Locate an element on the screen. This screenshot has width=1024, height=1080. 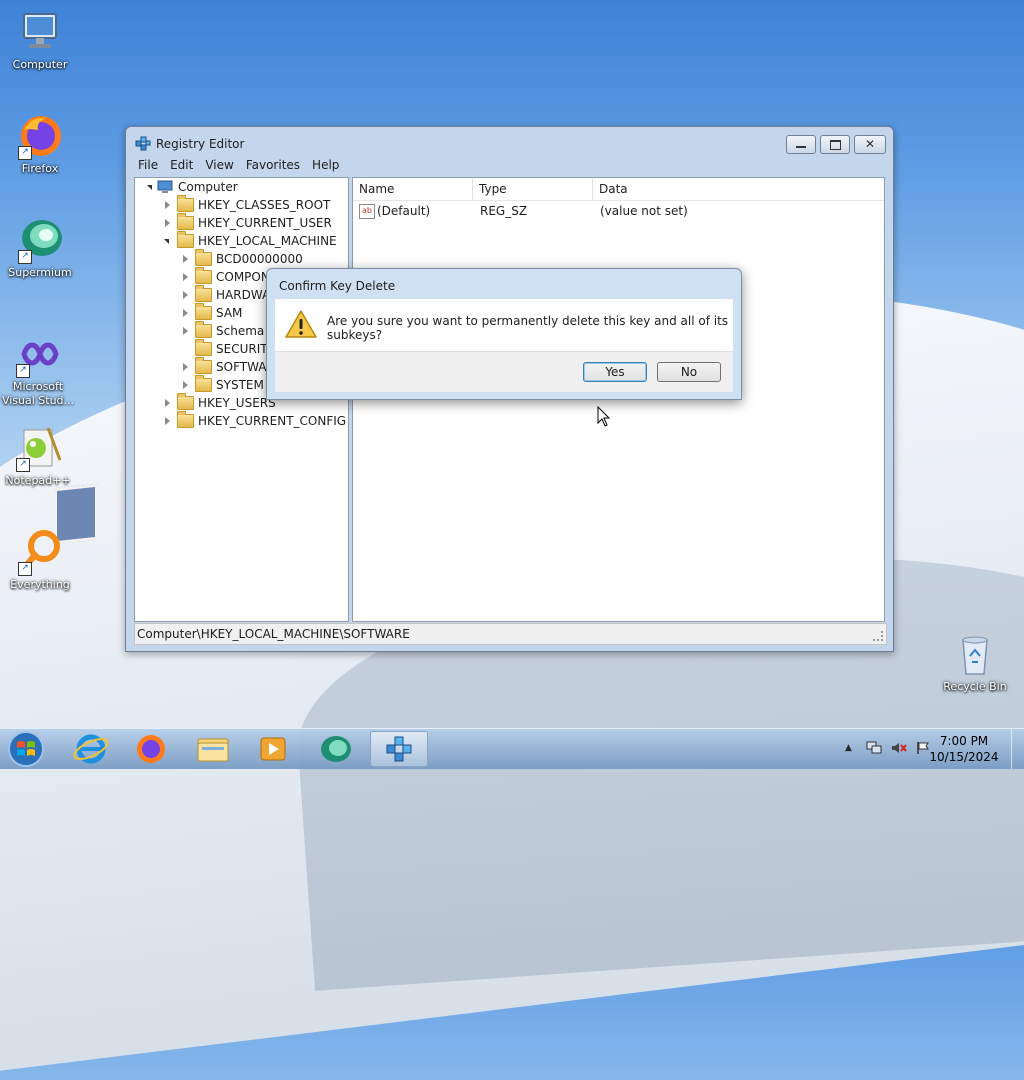
taskbar: ▲ 7:00 PM 10/15/2024 is located at coordinates (512, 748).